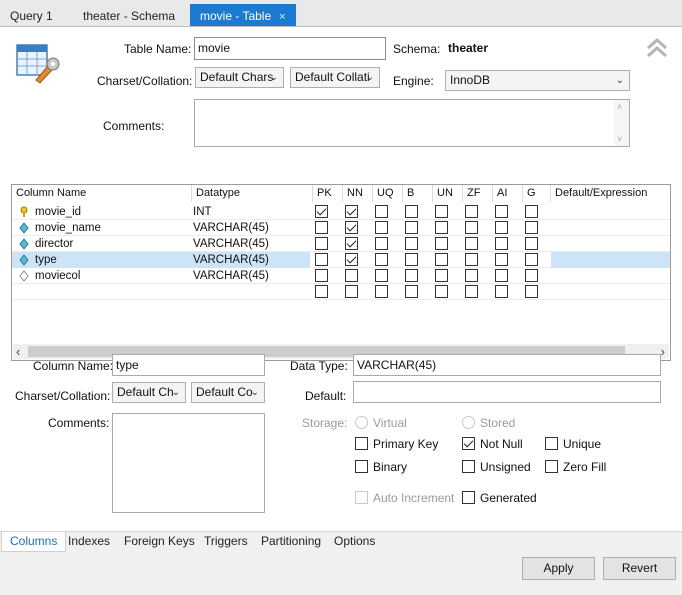 Image resolution: width=682 pixels, height=595 pixels. What do you see at coordinates (610, 193) in the screenshot?
I see `col-header-default-expression: Default/Expression` at bounding box center [610, 193].